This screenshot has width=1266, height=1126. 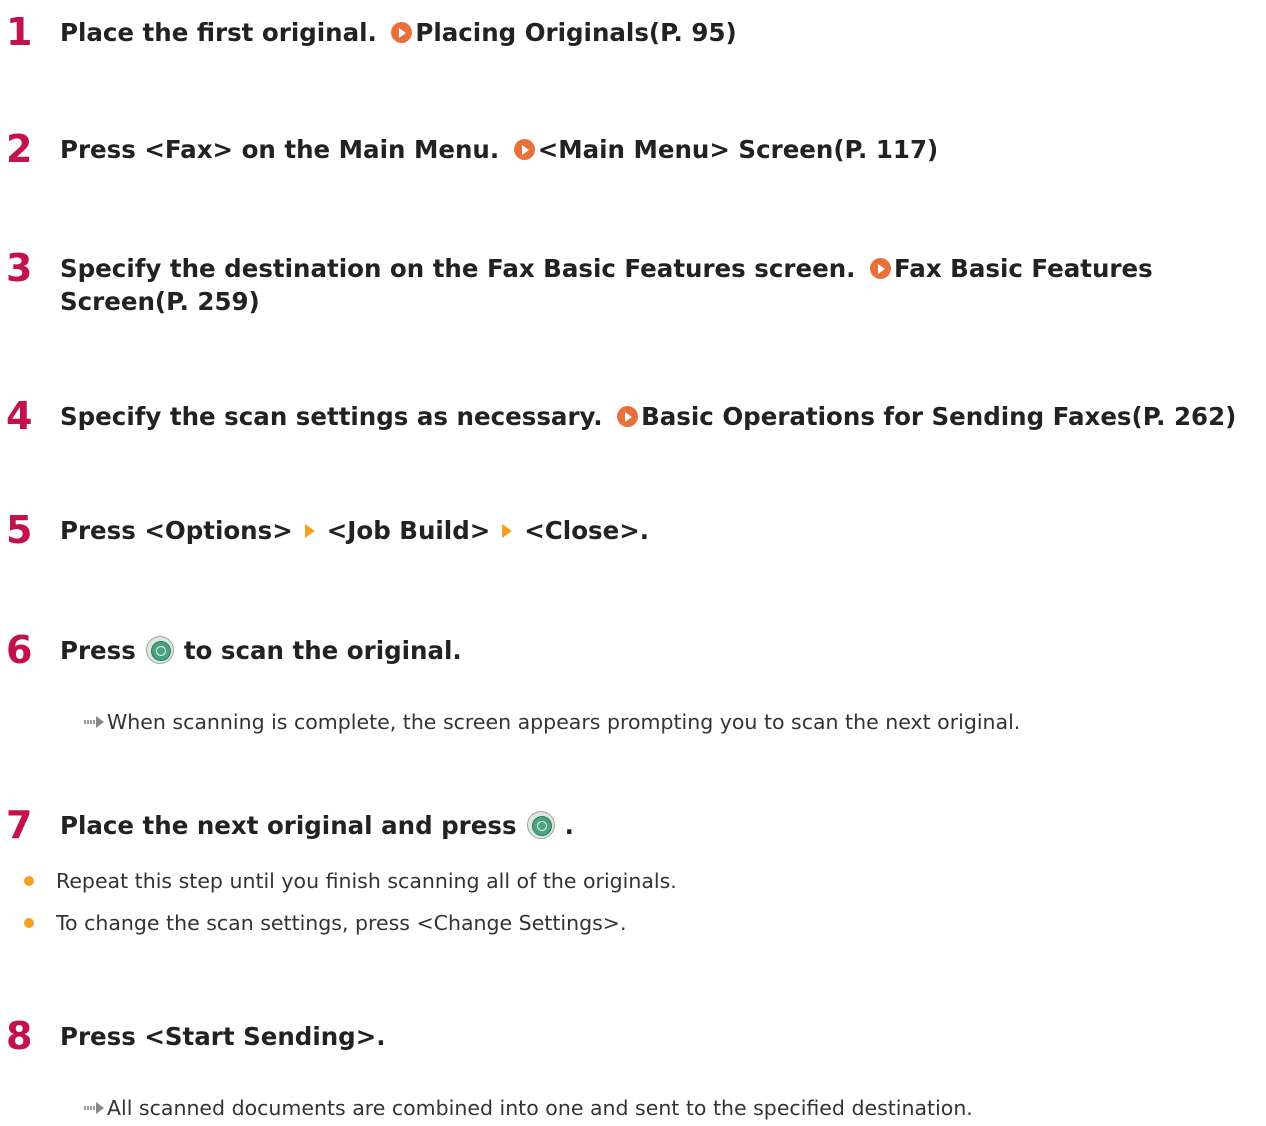 I want to click on main-menu-screen-link: <Main Menu> Screen(P. 117), so click(x=723, y=149).